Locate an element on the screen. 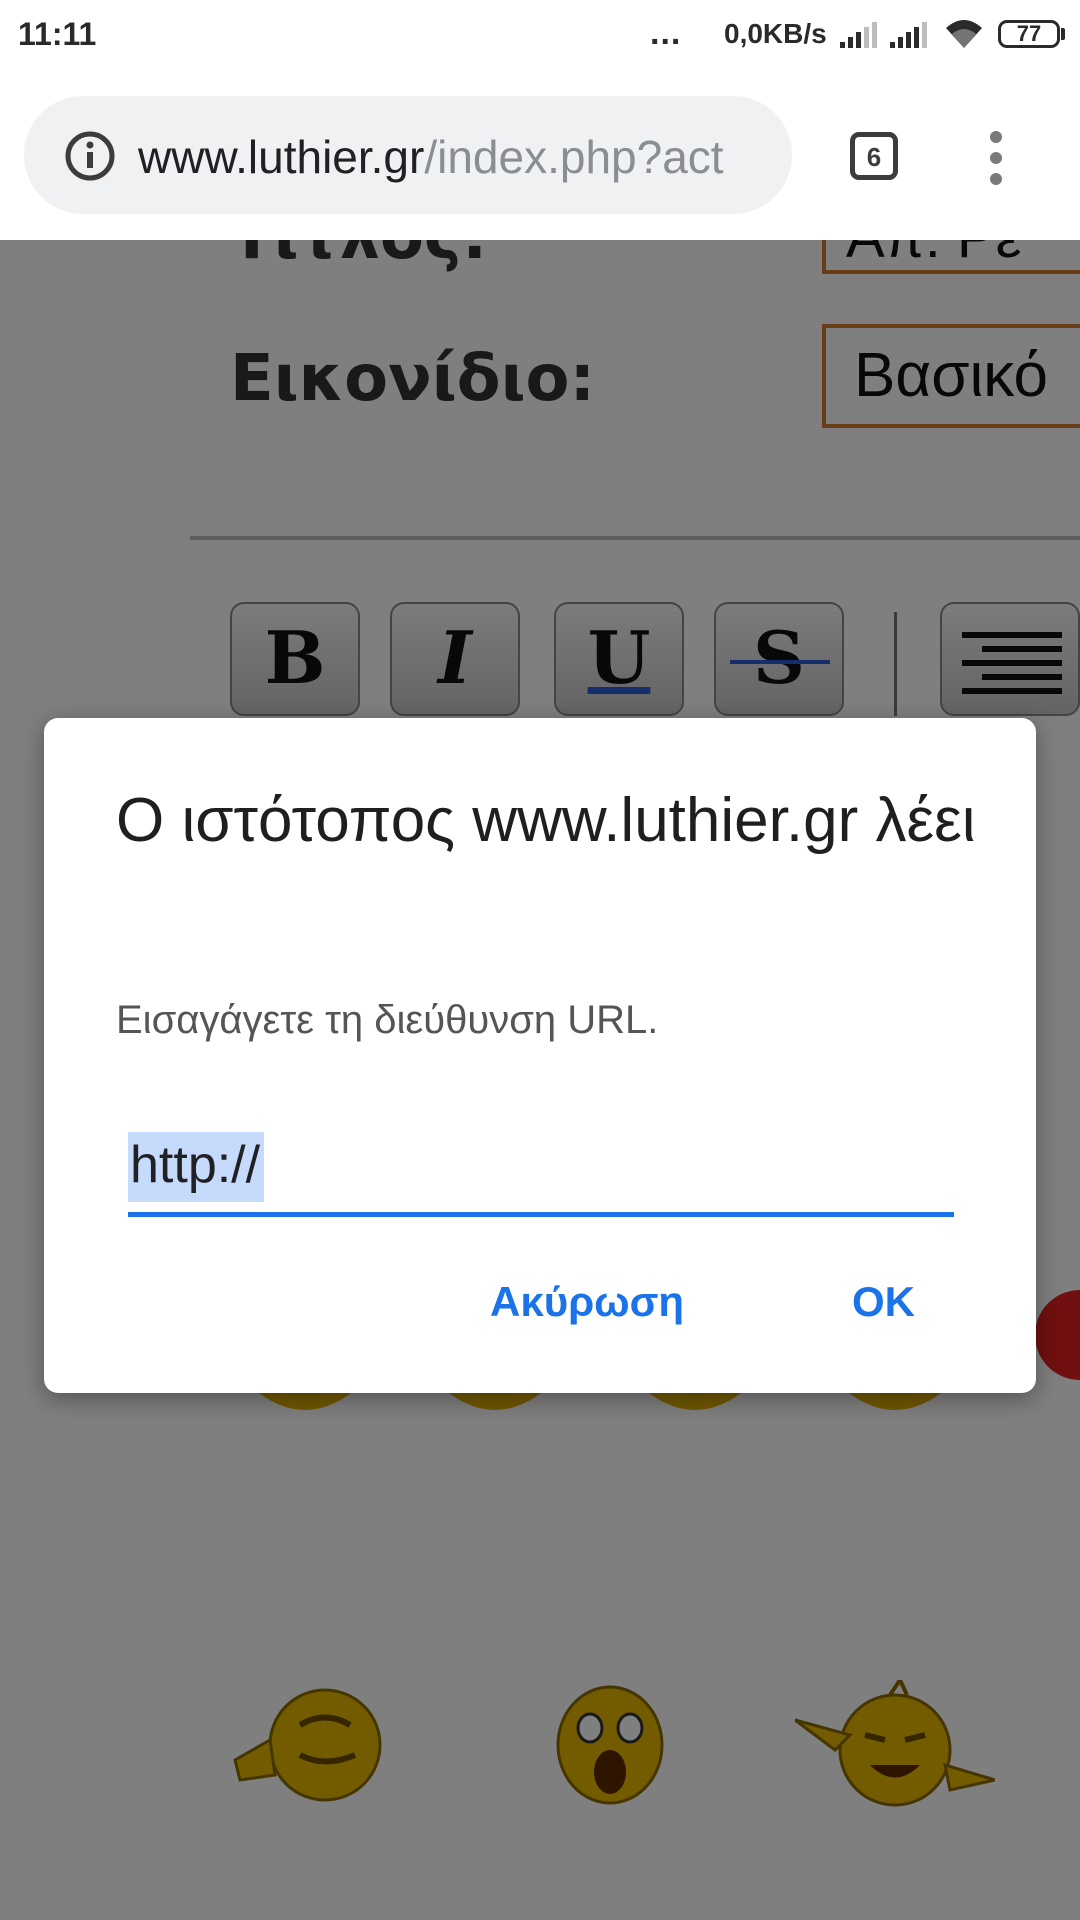 The image size is (1080, 1920). url-input-value: http:// is located at coordinates (196, 1167).